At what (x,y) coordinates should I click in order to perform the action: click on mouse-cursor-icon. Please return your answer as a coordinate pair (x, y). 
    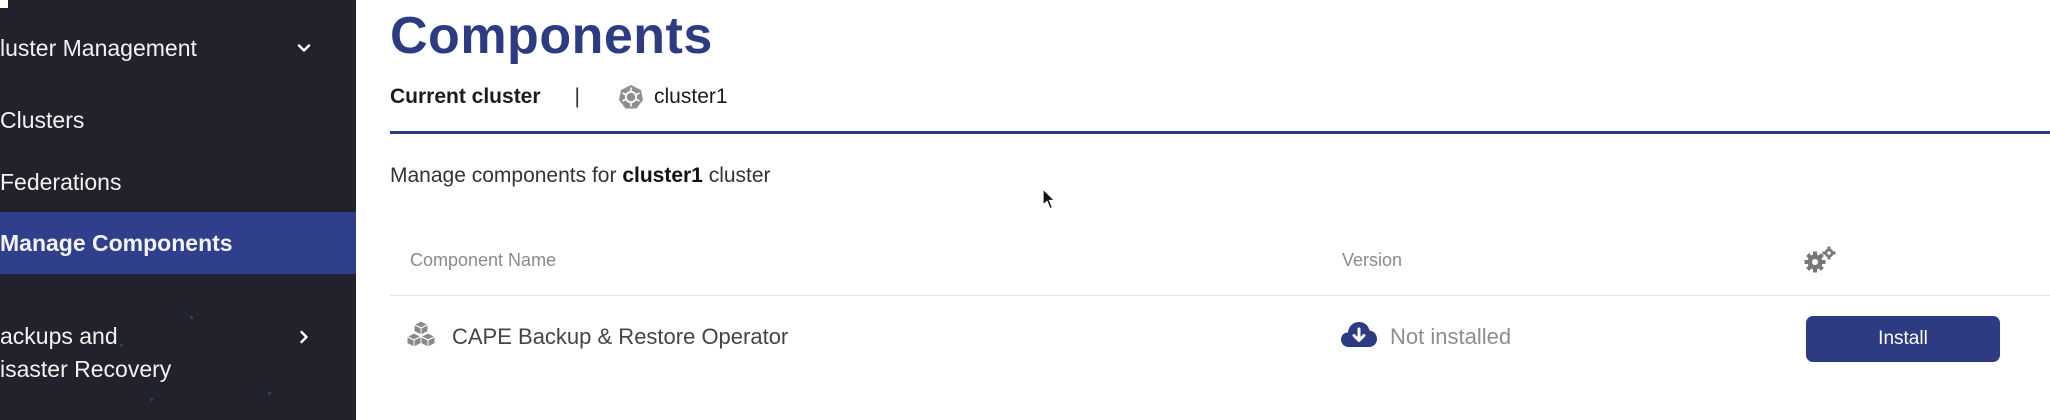
    Looking at the image, I should click on (1049, 199).